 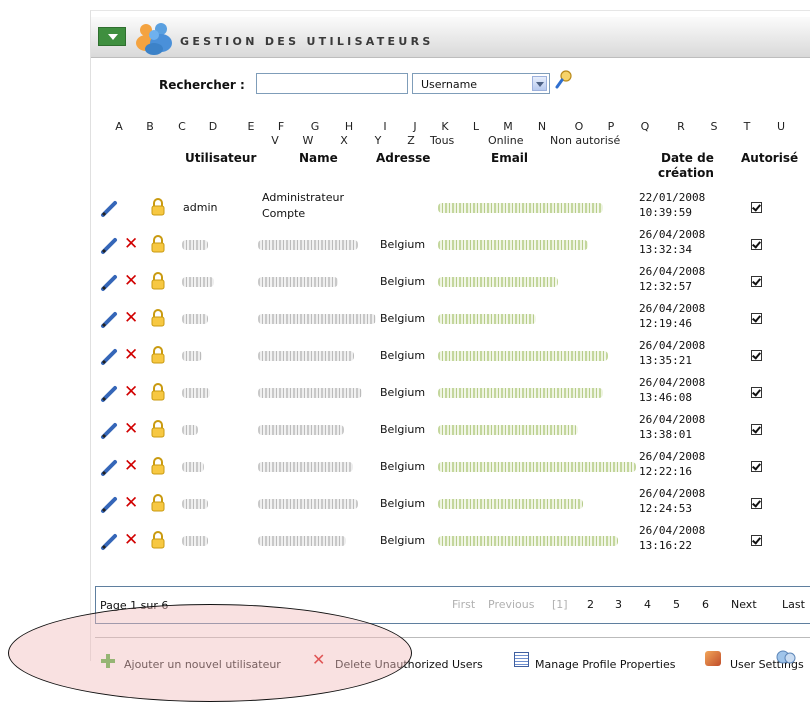 What do you see at coordinates (786, 657) in the screenshot?
I see `help-icon` at bounding box center [786, 657].